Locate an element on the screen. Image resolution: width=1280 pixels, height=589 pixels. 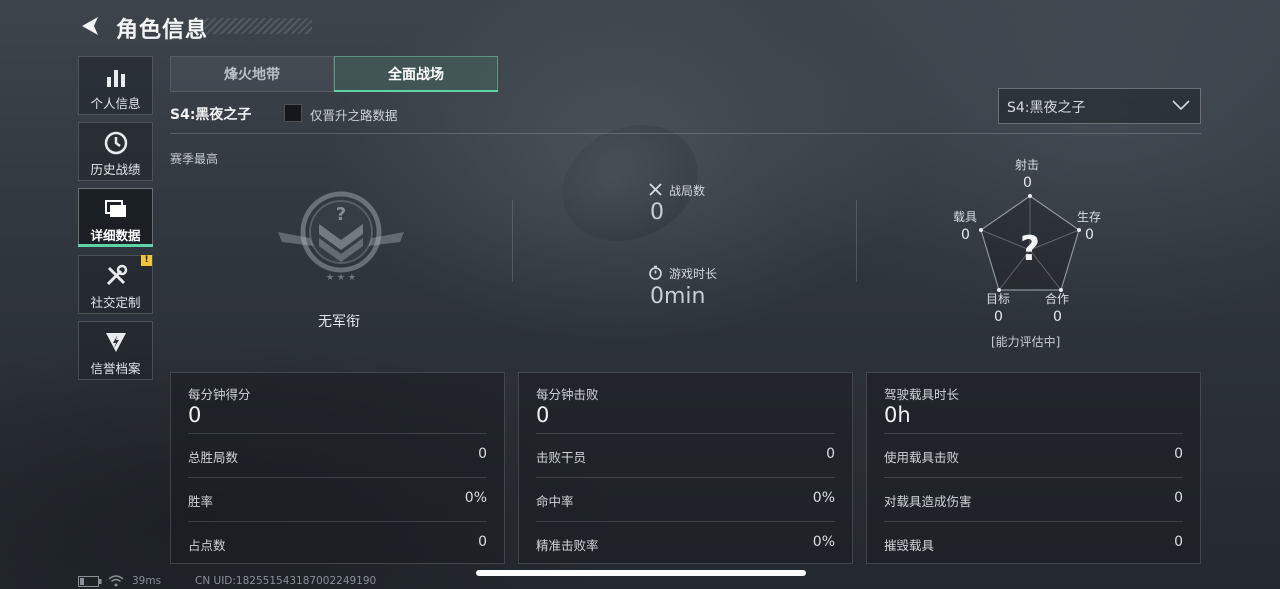
stat-row-label: 胜率 is located at coordinates (201, 501).